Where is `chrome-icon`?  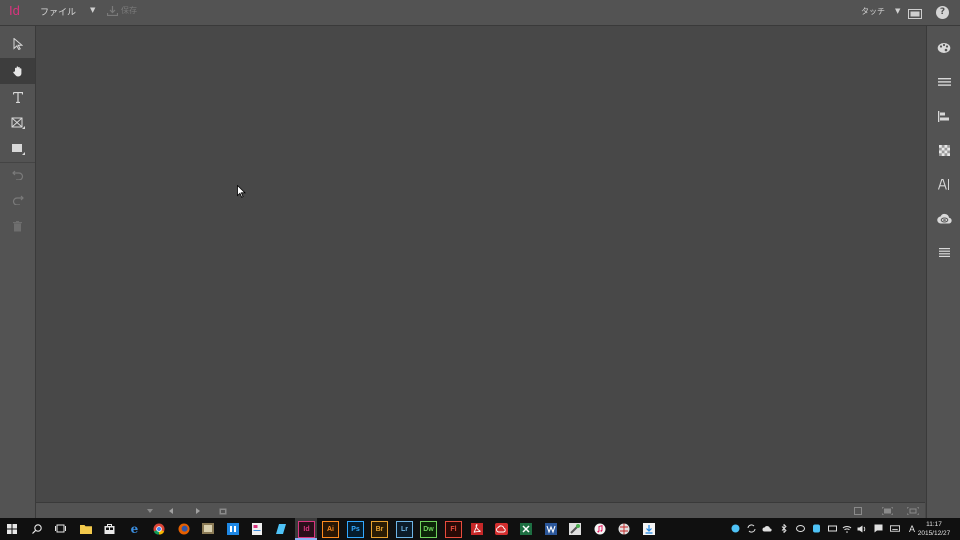
chrome-icon is located at coordinates (158, 528).